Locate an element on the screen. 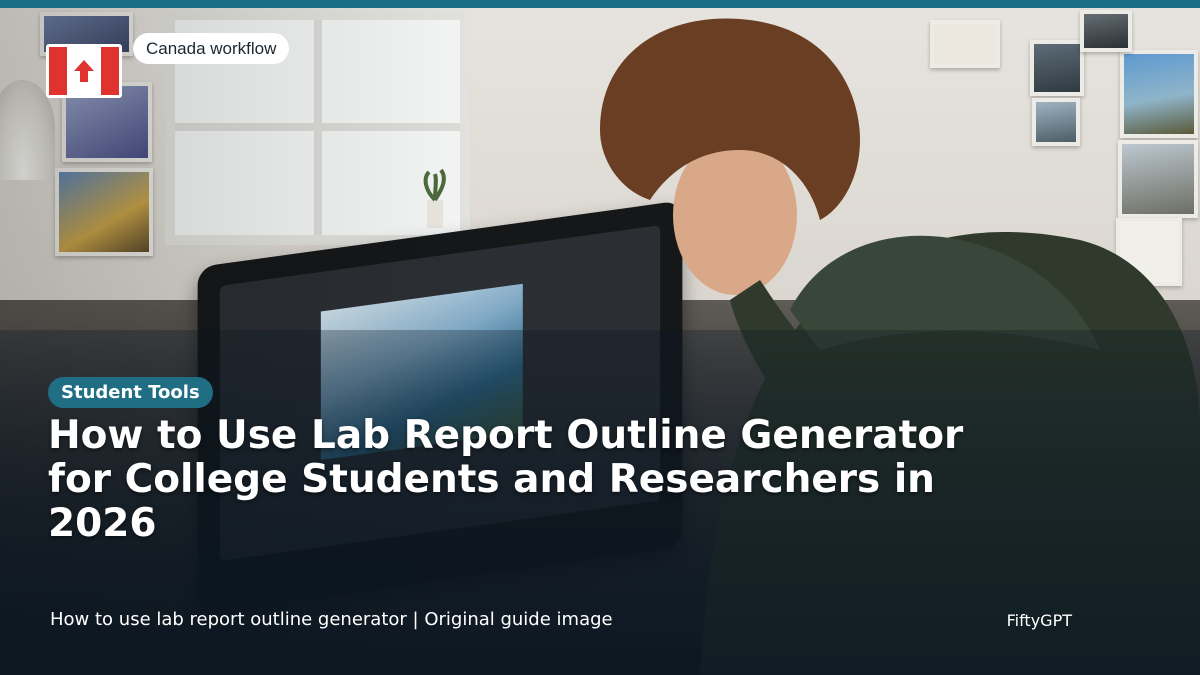 The image size is (1200, 675). up-arrow-icon is located at coordinates (84, 71).